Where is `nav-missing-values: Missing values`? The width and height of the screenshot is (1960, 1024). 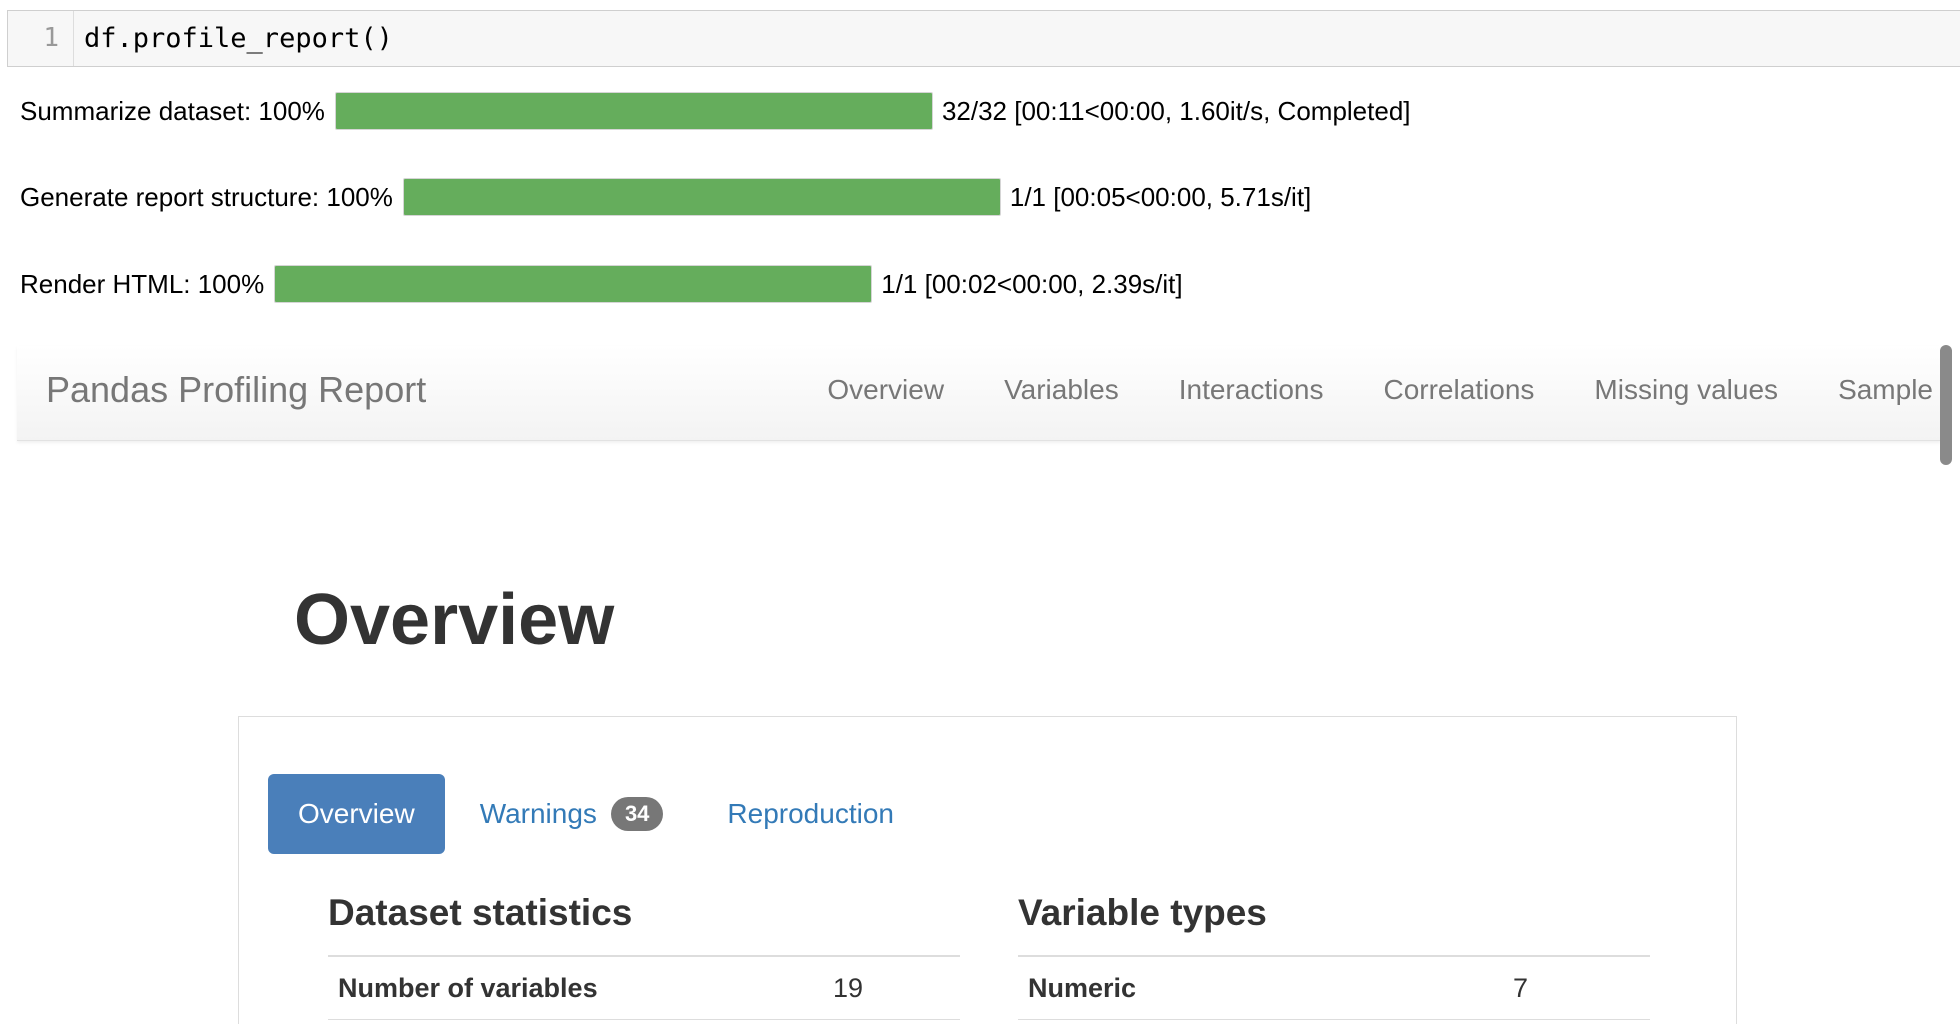 nav-missing-values: Missing values is located at coordinates (1686, 390).